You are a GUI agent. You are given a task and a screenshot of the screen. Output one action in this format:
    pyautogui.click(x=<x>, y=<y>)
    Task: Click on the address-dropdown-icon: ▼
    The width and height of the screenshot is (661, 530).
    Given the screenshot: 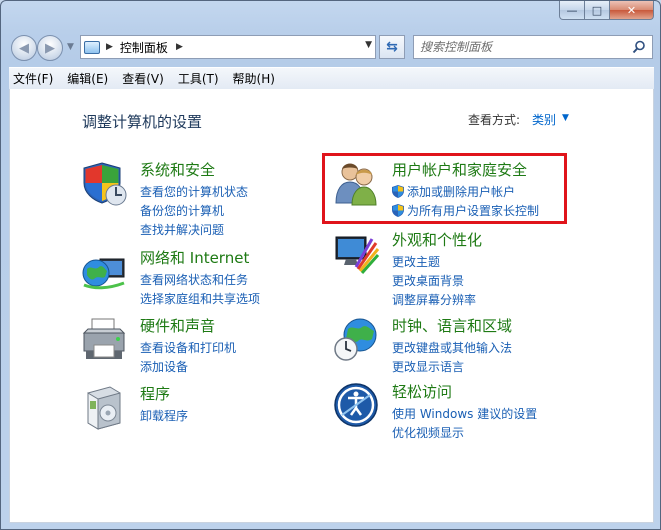 What is the action you would take?
    pyautogui.click(x=368, y=45)
    